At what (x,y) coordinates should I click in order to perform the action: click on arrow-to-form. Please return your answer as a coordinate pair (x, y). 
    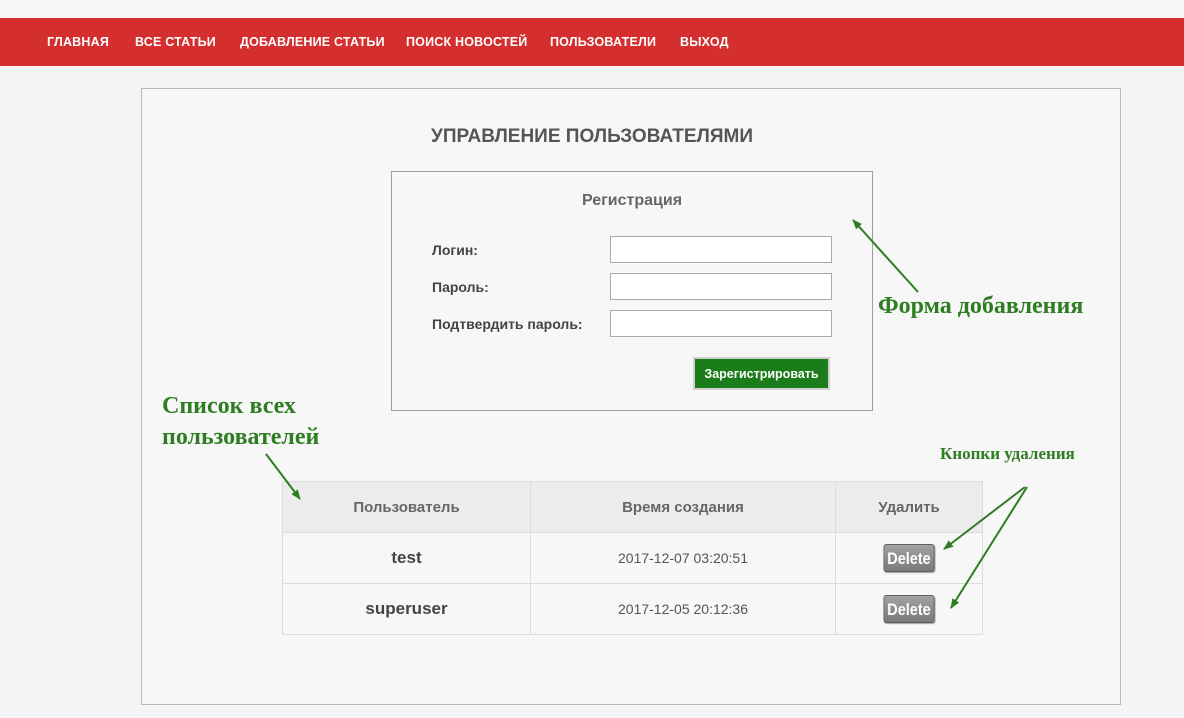
    Looking at the image, I should click on (885, 256).